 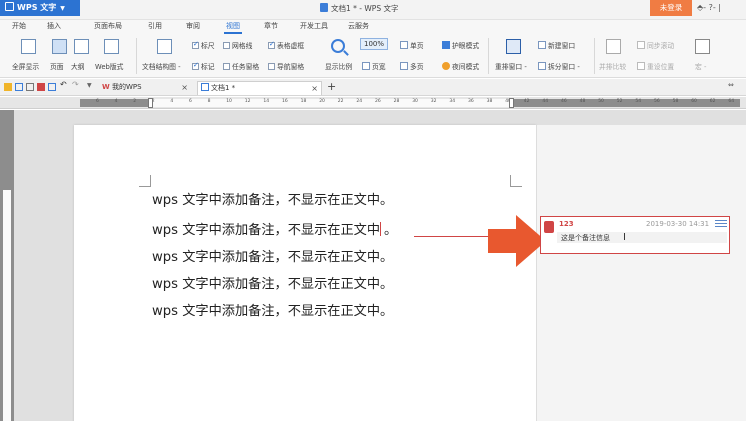 What do you see at coordinates (379, 67) in the screenshot?
I see `page-width-label: 页宽` at bounding box center [379, 67].